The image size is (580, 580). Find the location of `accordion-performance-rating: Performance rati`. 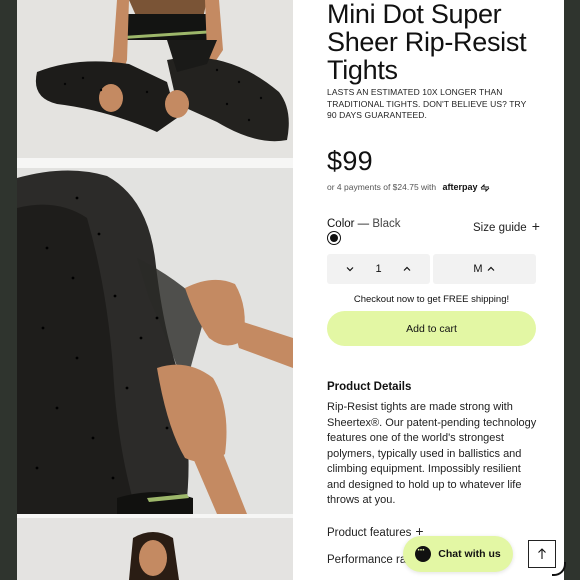

accordion-performance-rating: Performance rati is located at coordinates (369, 560).